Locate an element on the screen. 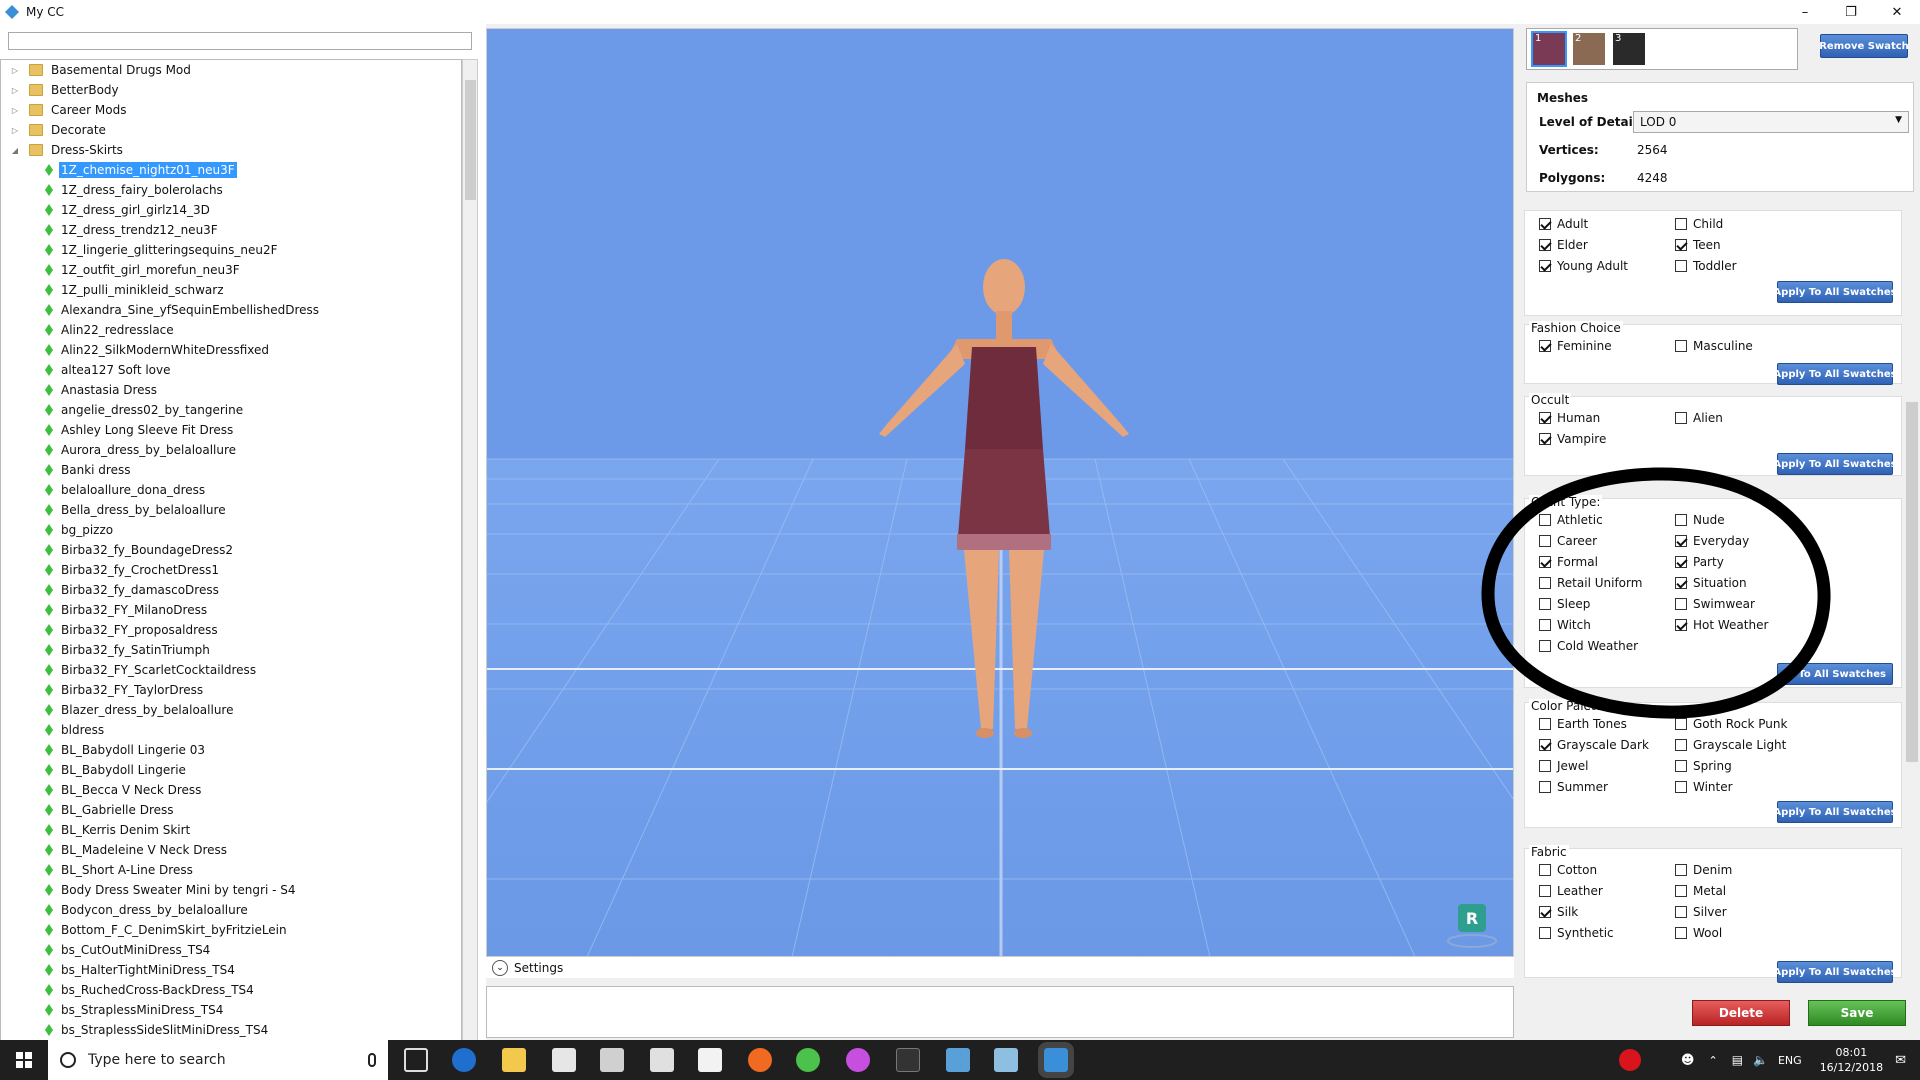 The height and width of the screenshot is (1080, 1920). tree-file: 1Z_dress_fairy_bolerolachs is located at coordinates (231, 190).